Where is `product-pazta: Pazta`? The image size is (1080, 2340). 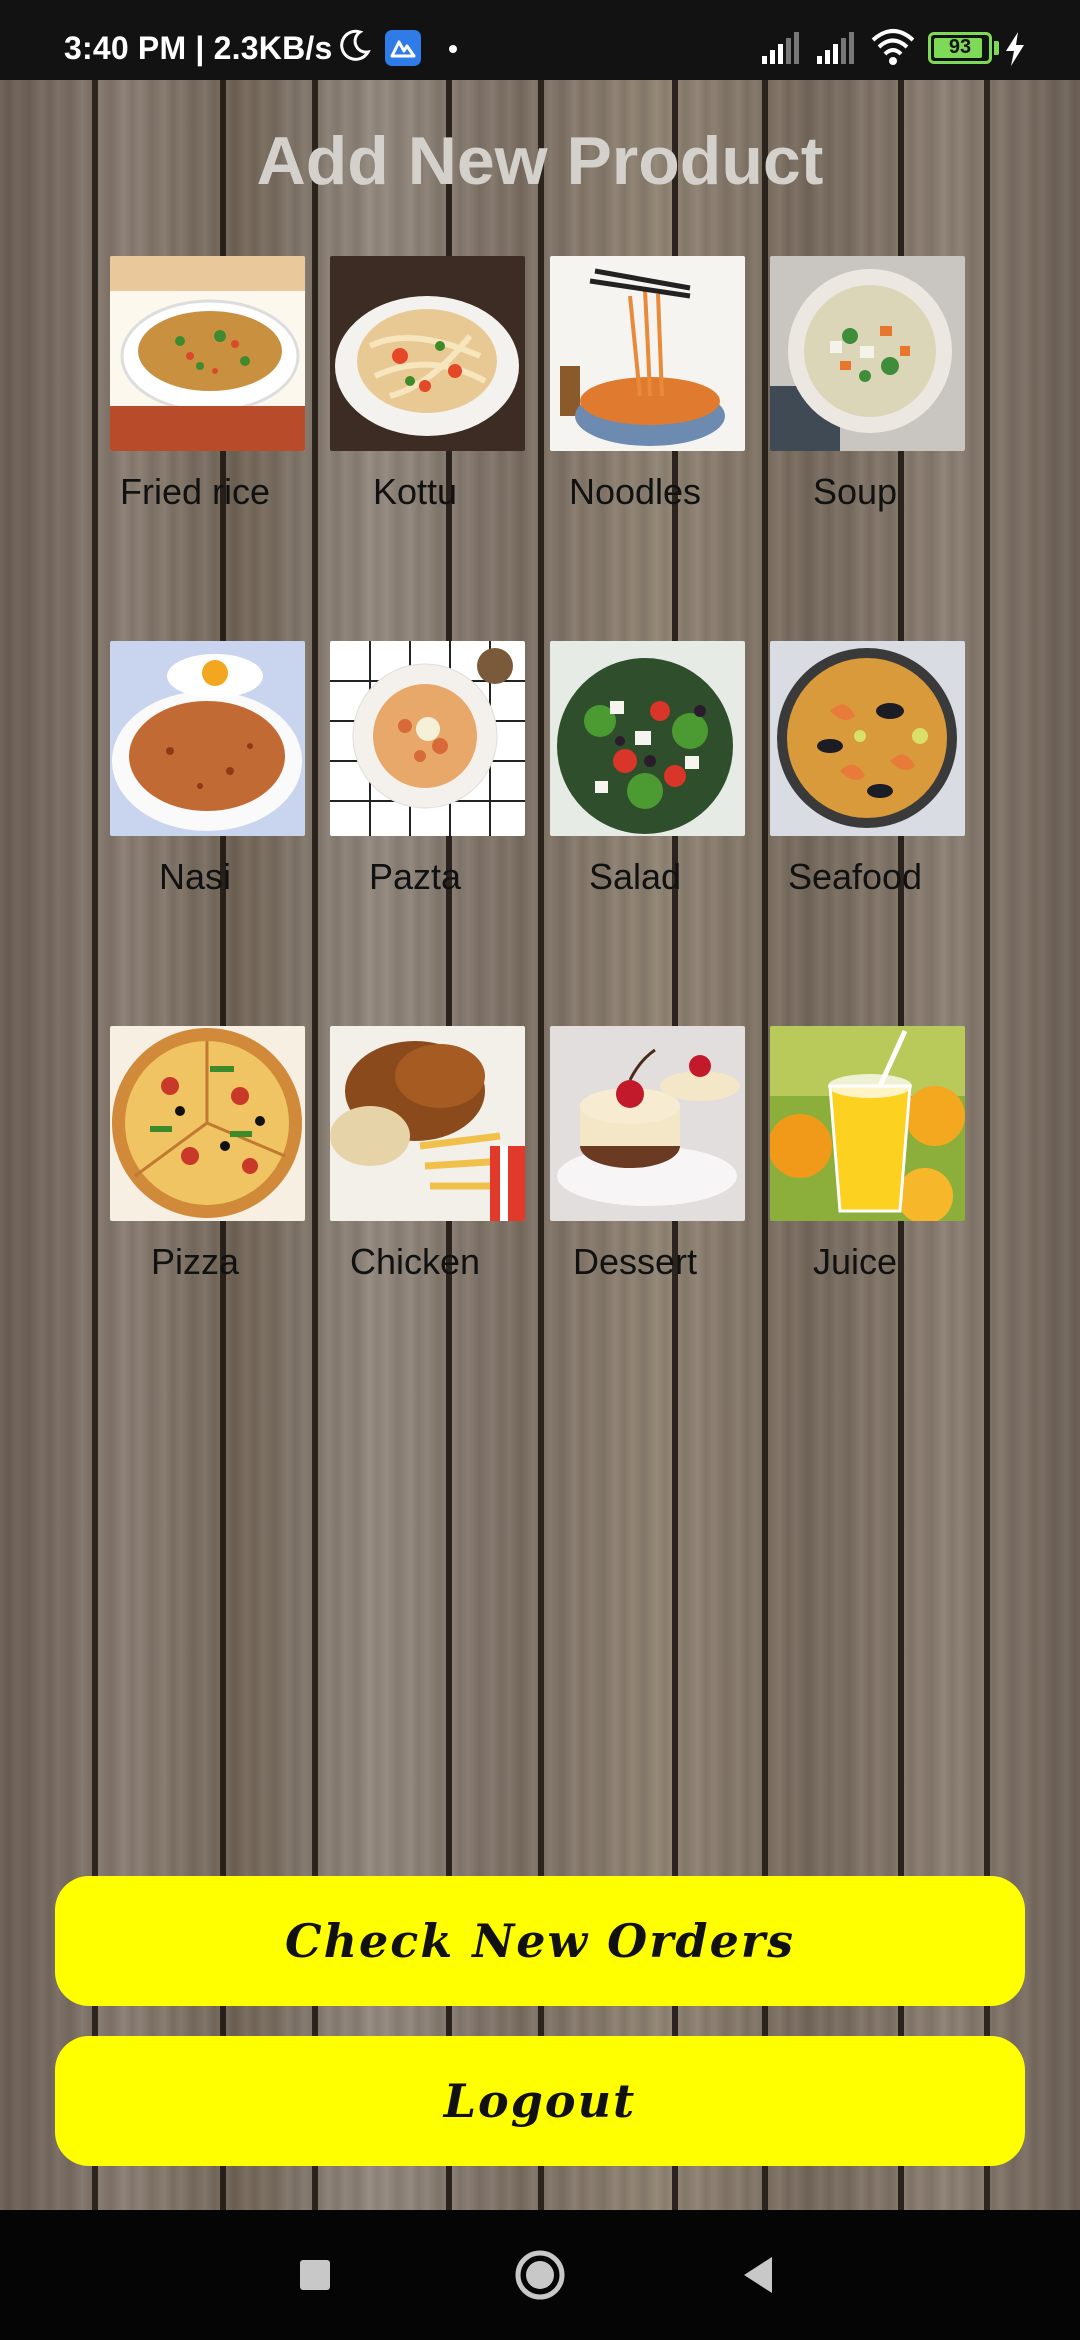
product-pazta: Pazta is located at coordinates (412, 781).